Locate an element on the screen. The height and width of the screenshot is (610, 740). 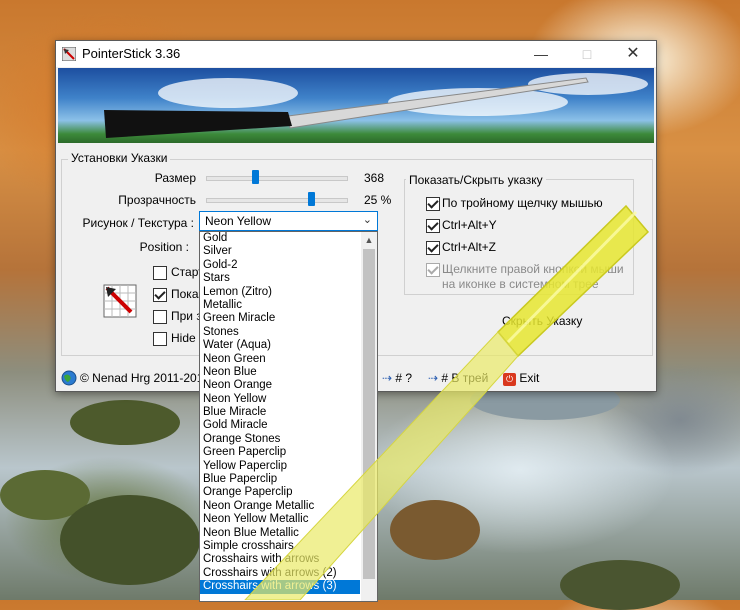
size-label: Размер is located at coordinates (175, 178).